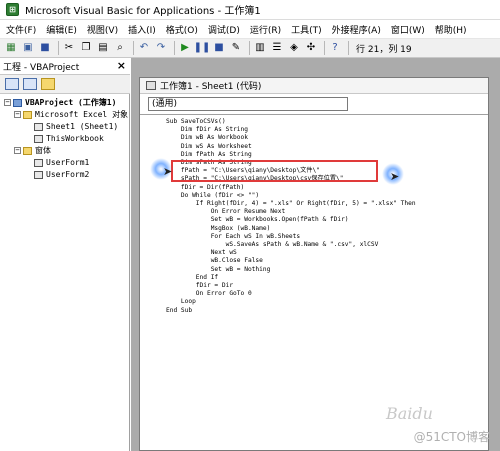  Describe the element at coordinates (48, 84) in the screenshot. I see `toggle-folders-icon` at that location.